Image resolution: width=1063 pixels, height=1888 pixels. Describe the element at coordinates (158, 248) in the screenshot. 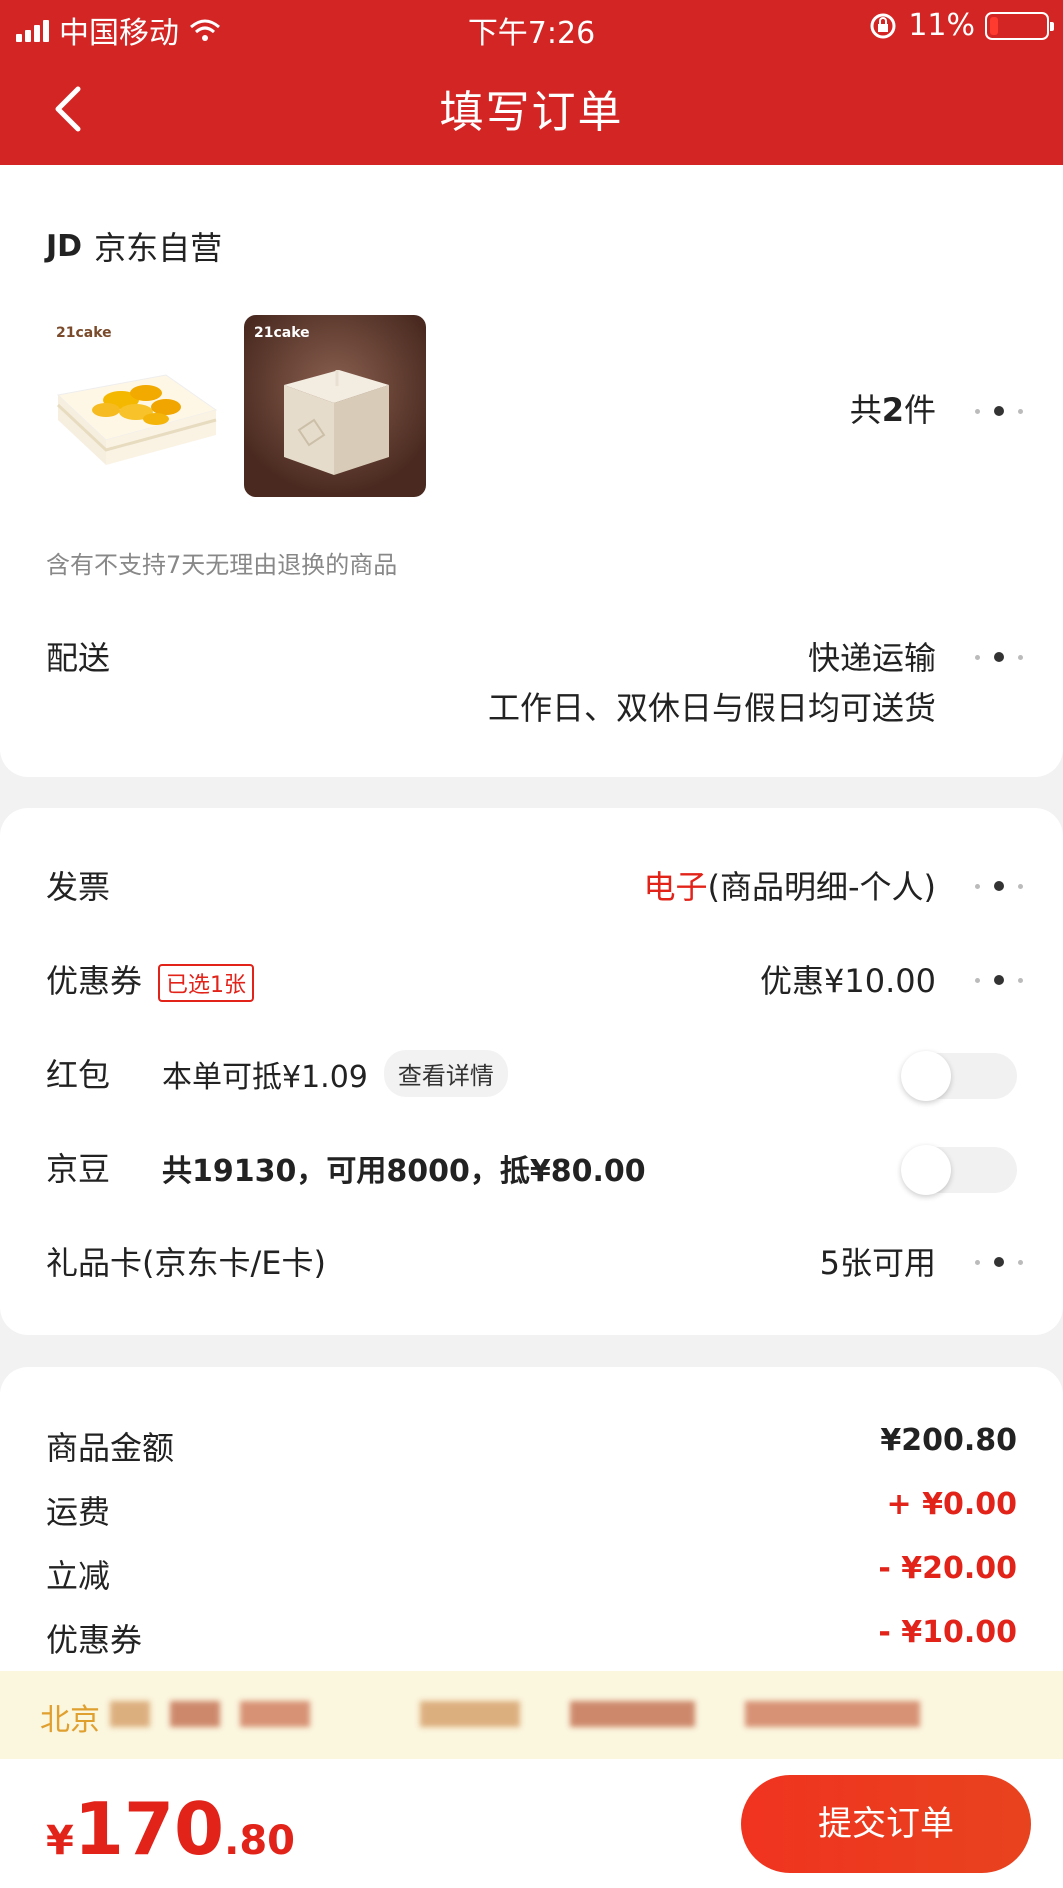

I see `shop-name: 京东自营` at that location.